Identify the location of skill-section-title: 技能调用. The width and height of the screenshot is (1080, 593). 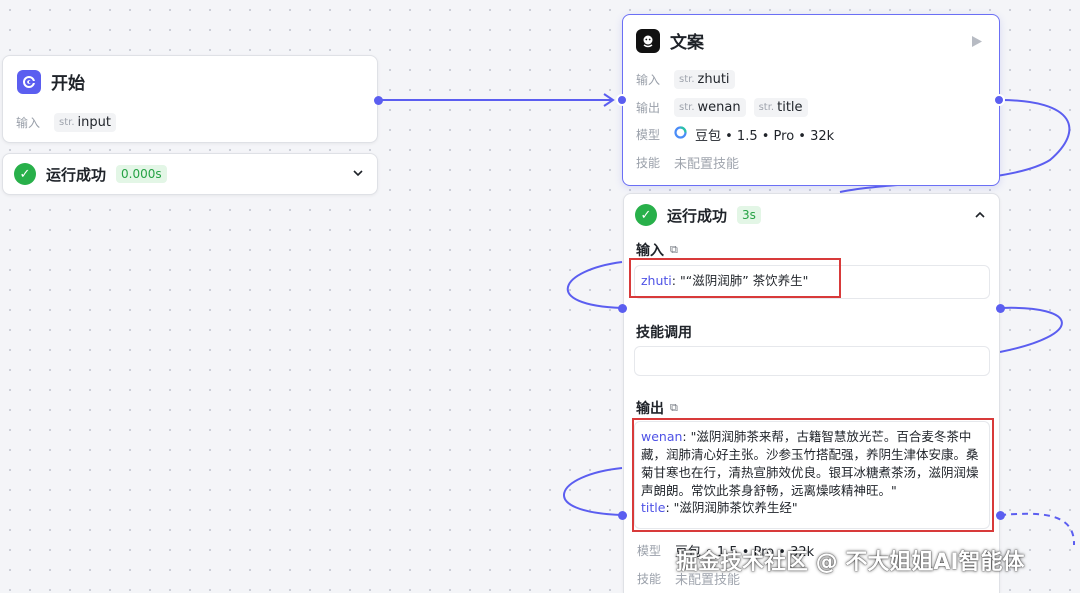
(664, 333).